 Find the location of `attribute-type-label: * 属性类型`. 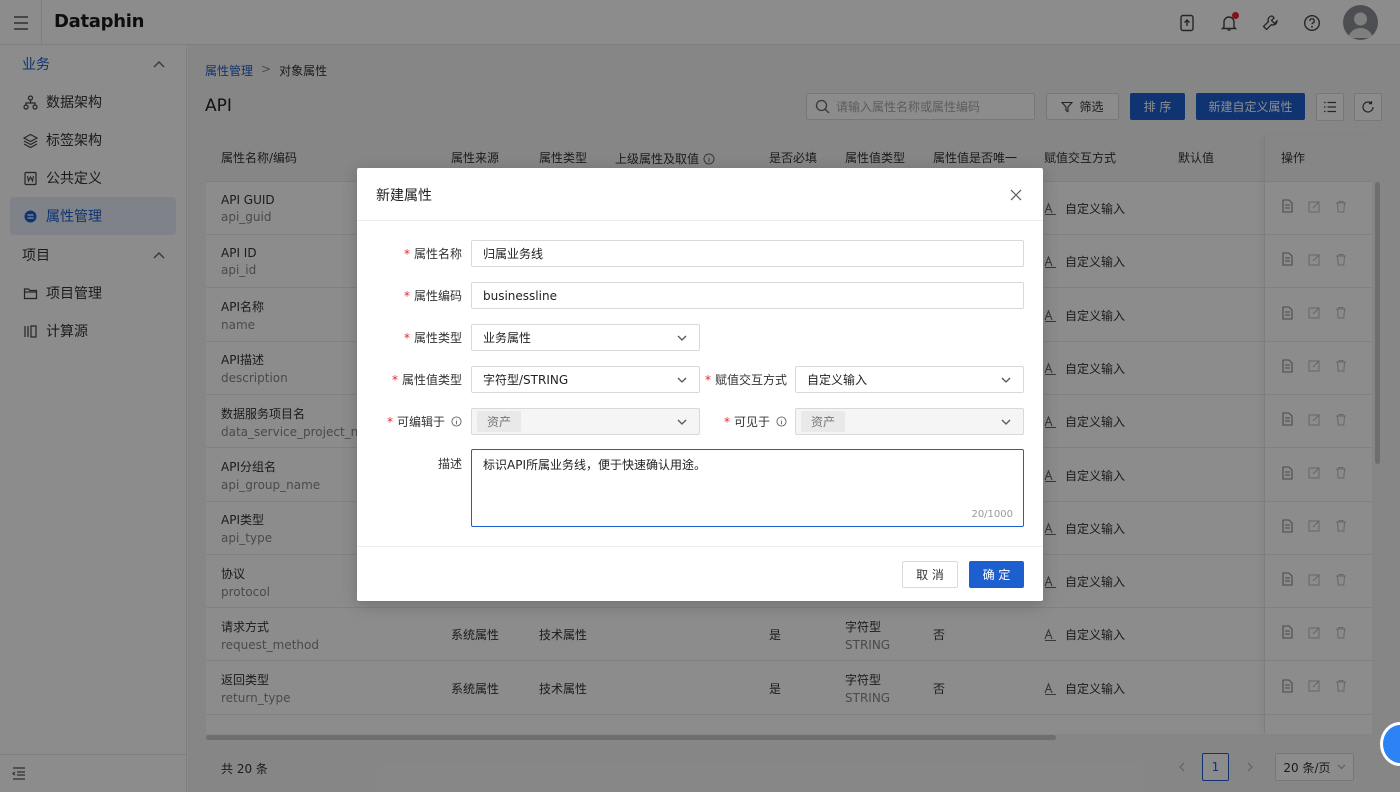

attribute-type-label: * 属性类型 is located at coordinates (432, 338).